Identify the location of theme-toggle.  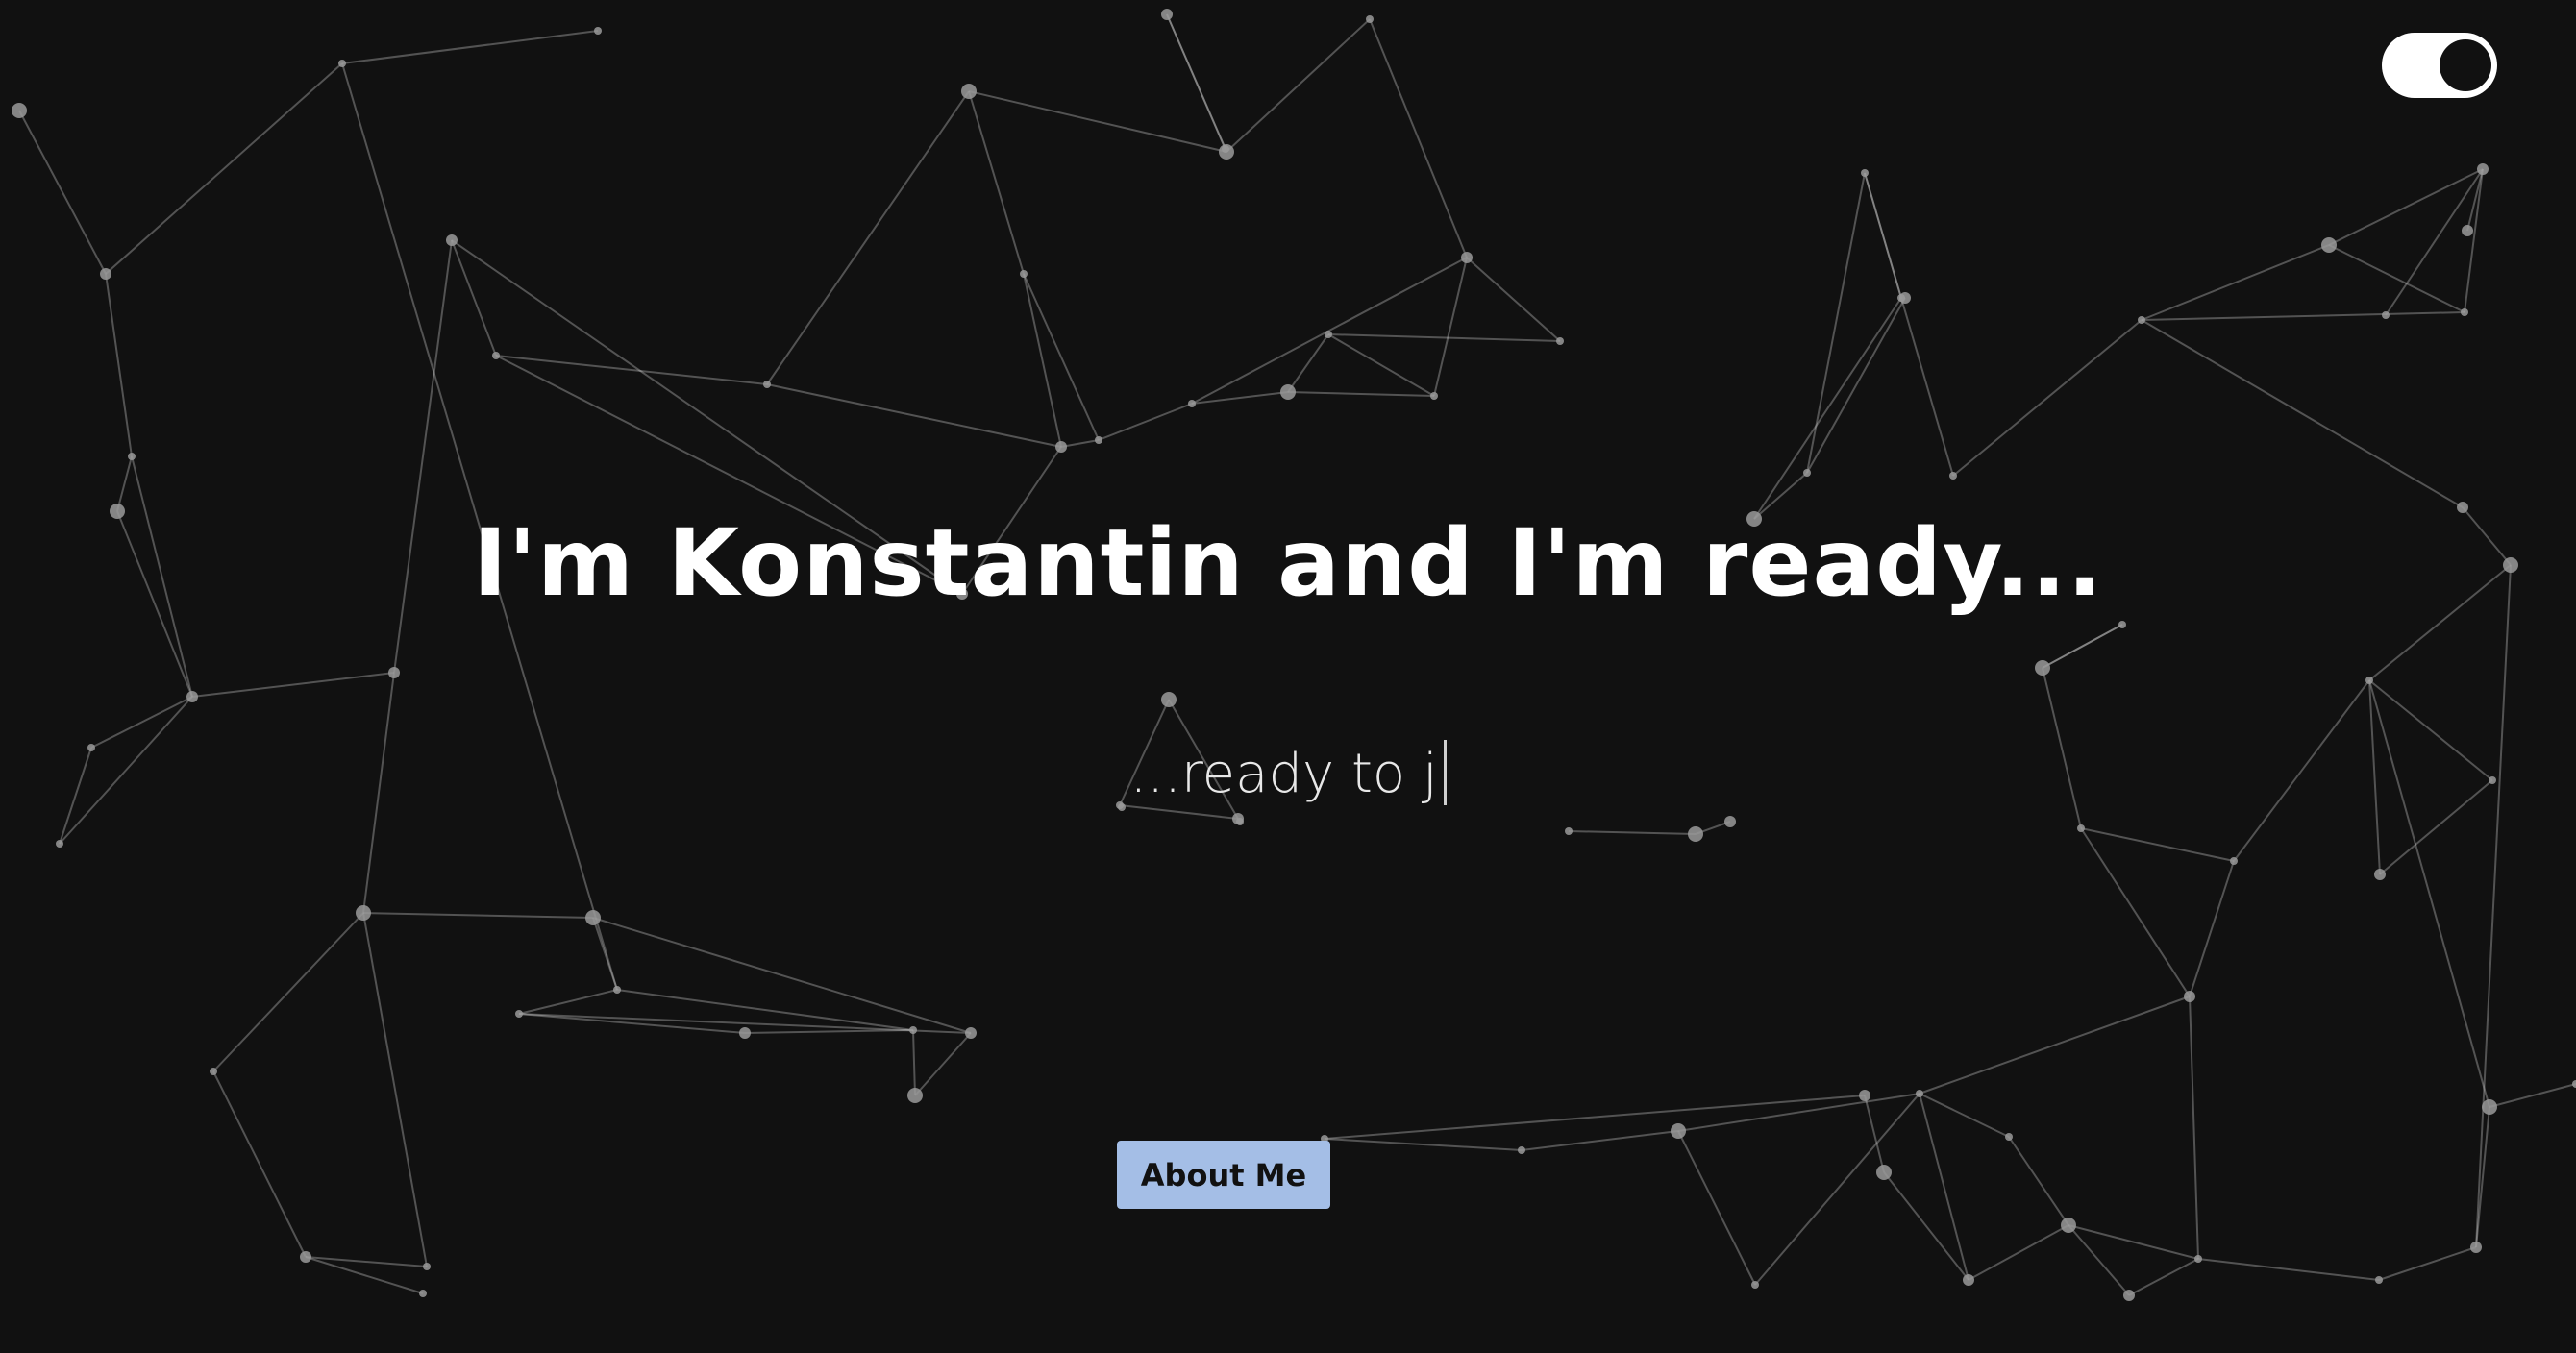
(2439, 66).